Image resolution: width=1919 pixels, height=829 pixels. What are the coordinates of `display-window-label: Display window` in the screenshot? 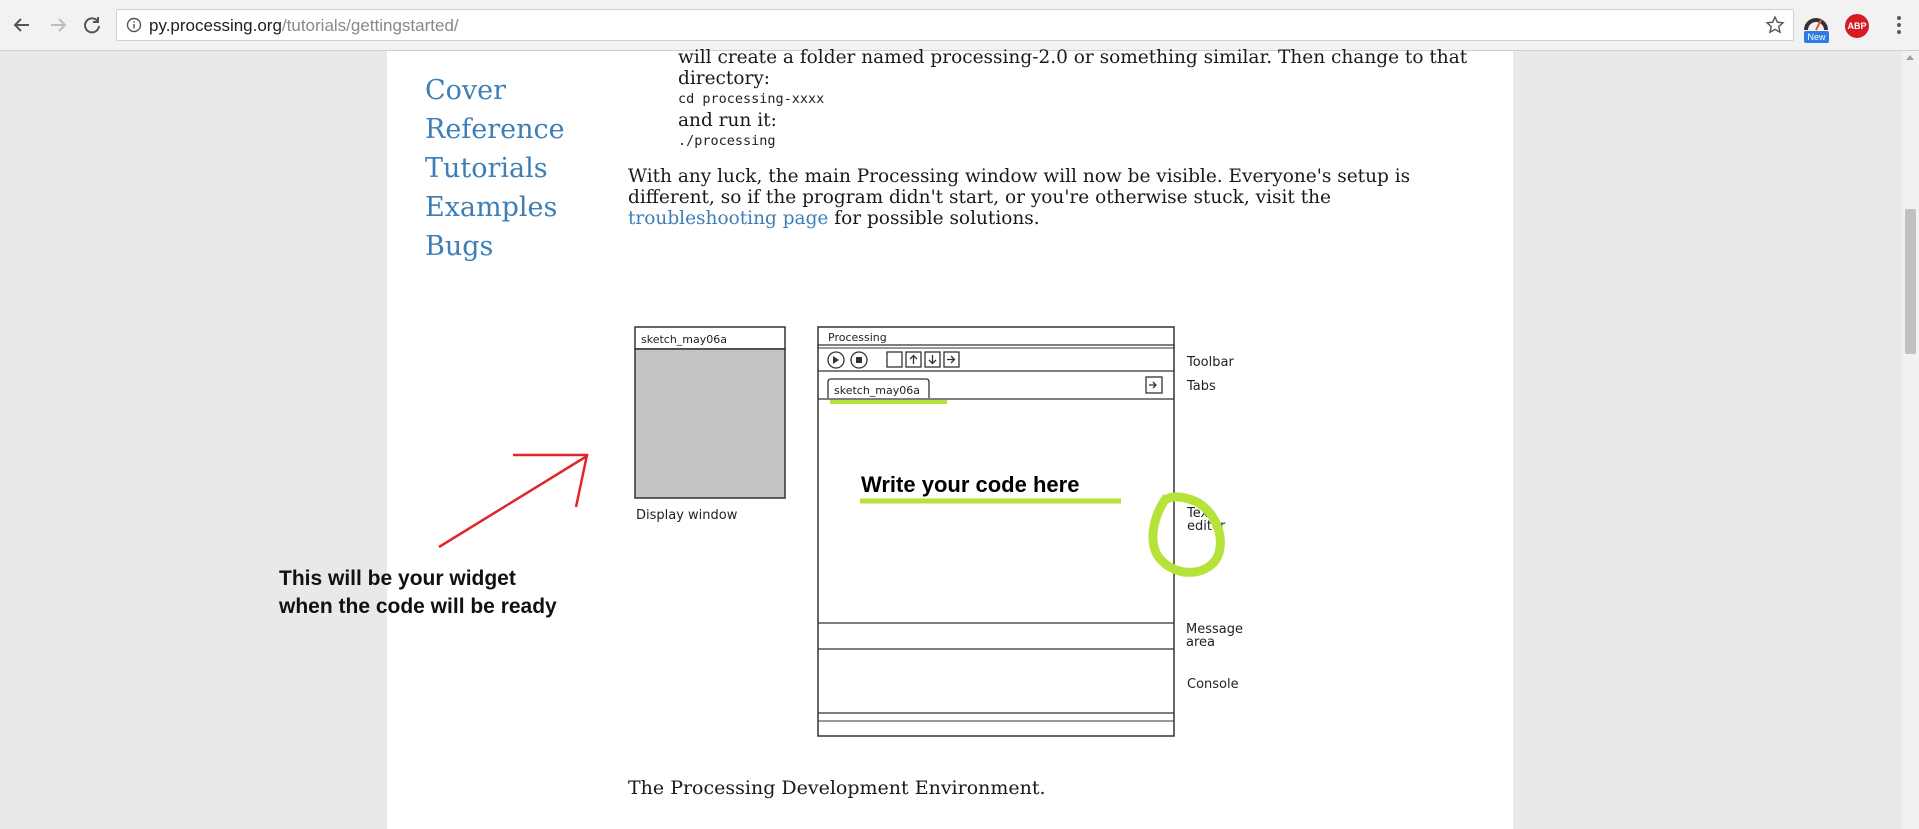 It's located at (687, 515).